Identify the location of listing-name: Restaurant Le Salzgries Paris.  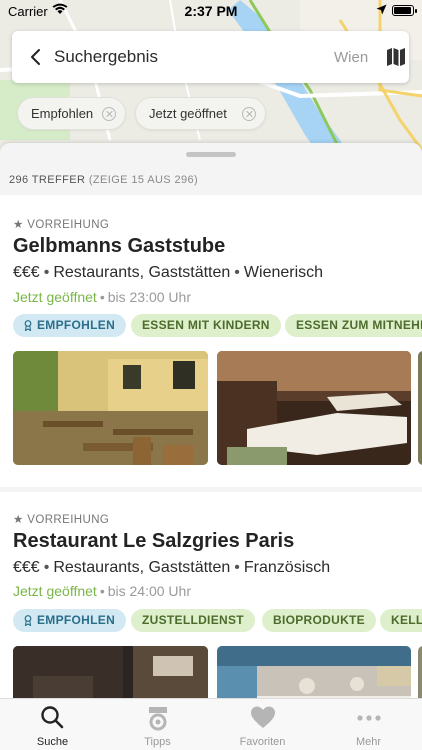
(153, 541).